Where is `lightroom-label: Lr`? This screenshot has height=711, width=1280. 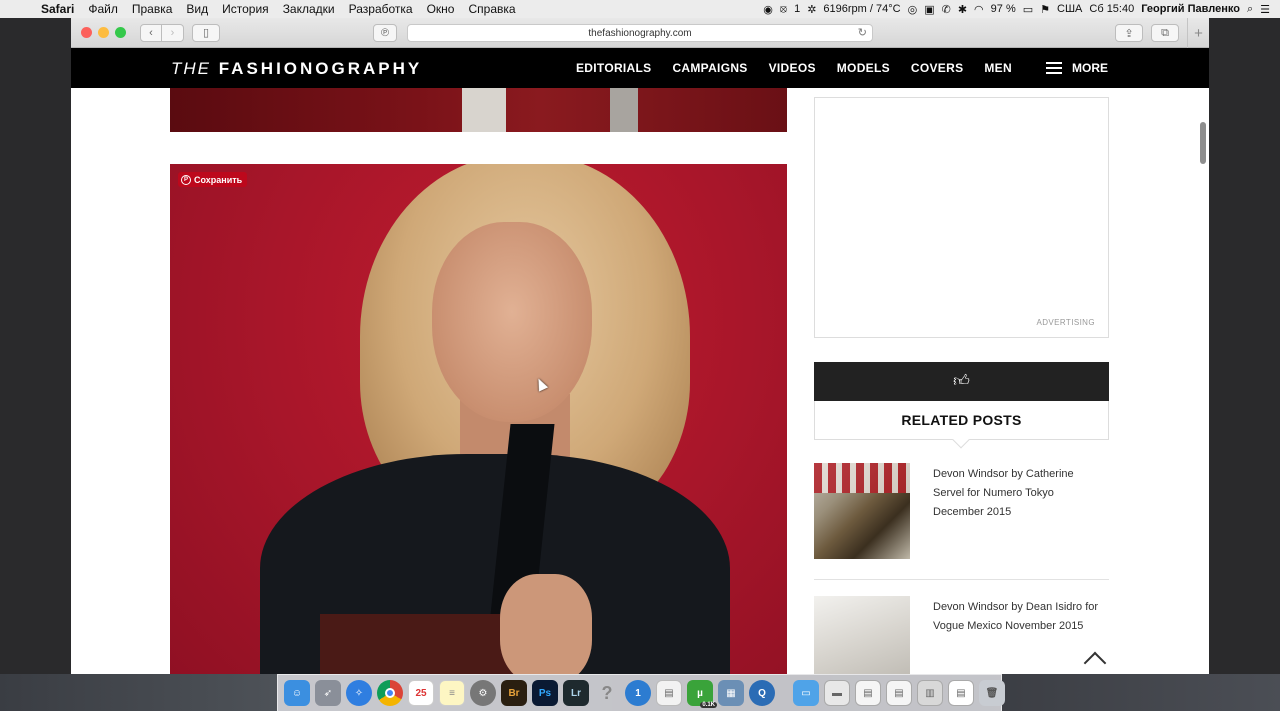
lightroom-label: Lr is located at coordinates (576, 693).